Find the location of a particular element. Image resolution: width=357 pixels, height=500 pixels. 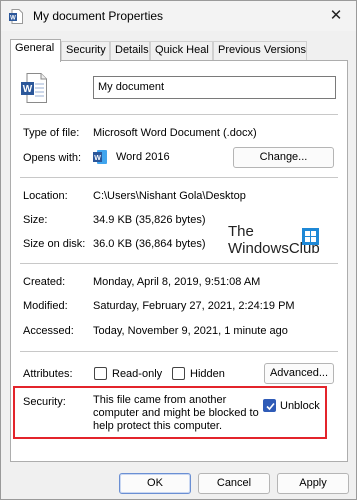

size-label: Size: is located at coordinates (35, 220).